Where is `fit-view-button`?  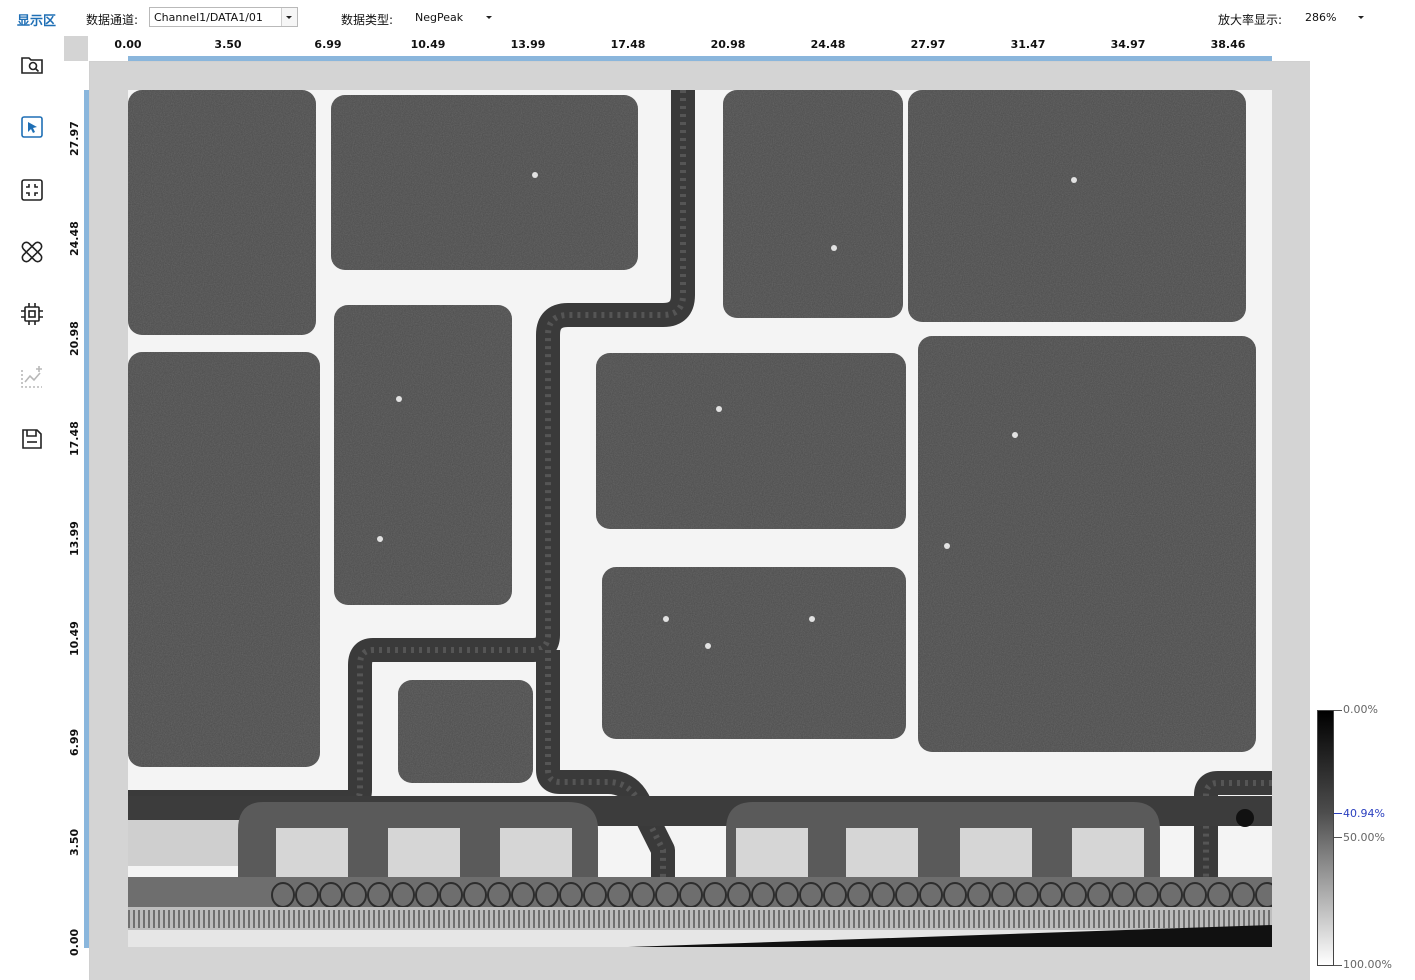 fit-view-button is located at coordinates (32, 190).